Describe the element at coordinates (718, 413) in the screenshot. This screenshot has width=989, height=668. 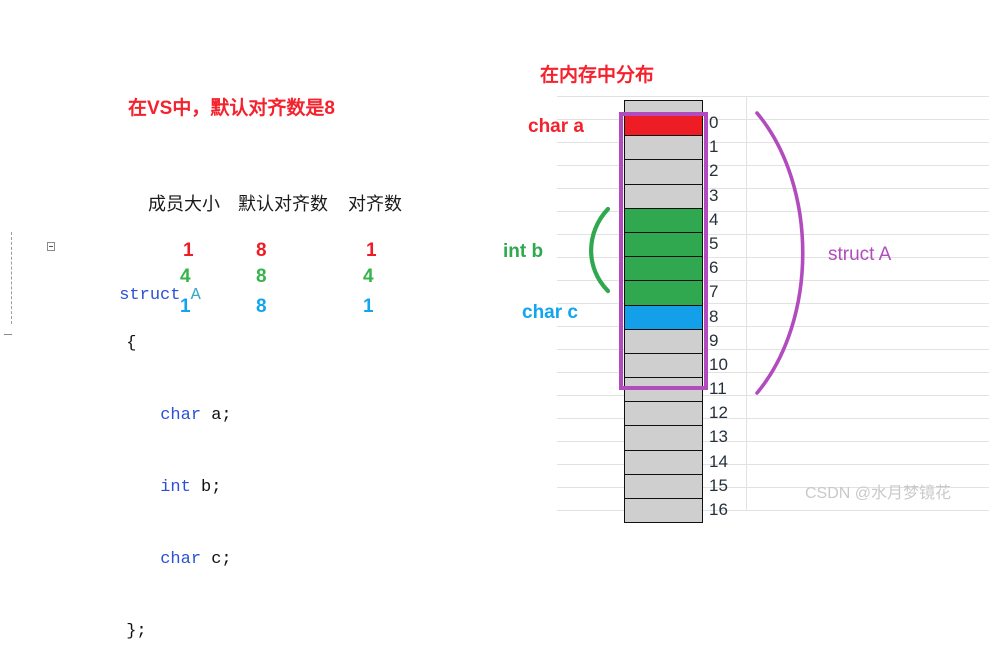
I see `memory-index-label-12: 12` at that location.